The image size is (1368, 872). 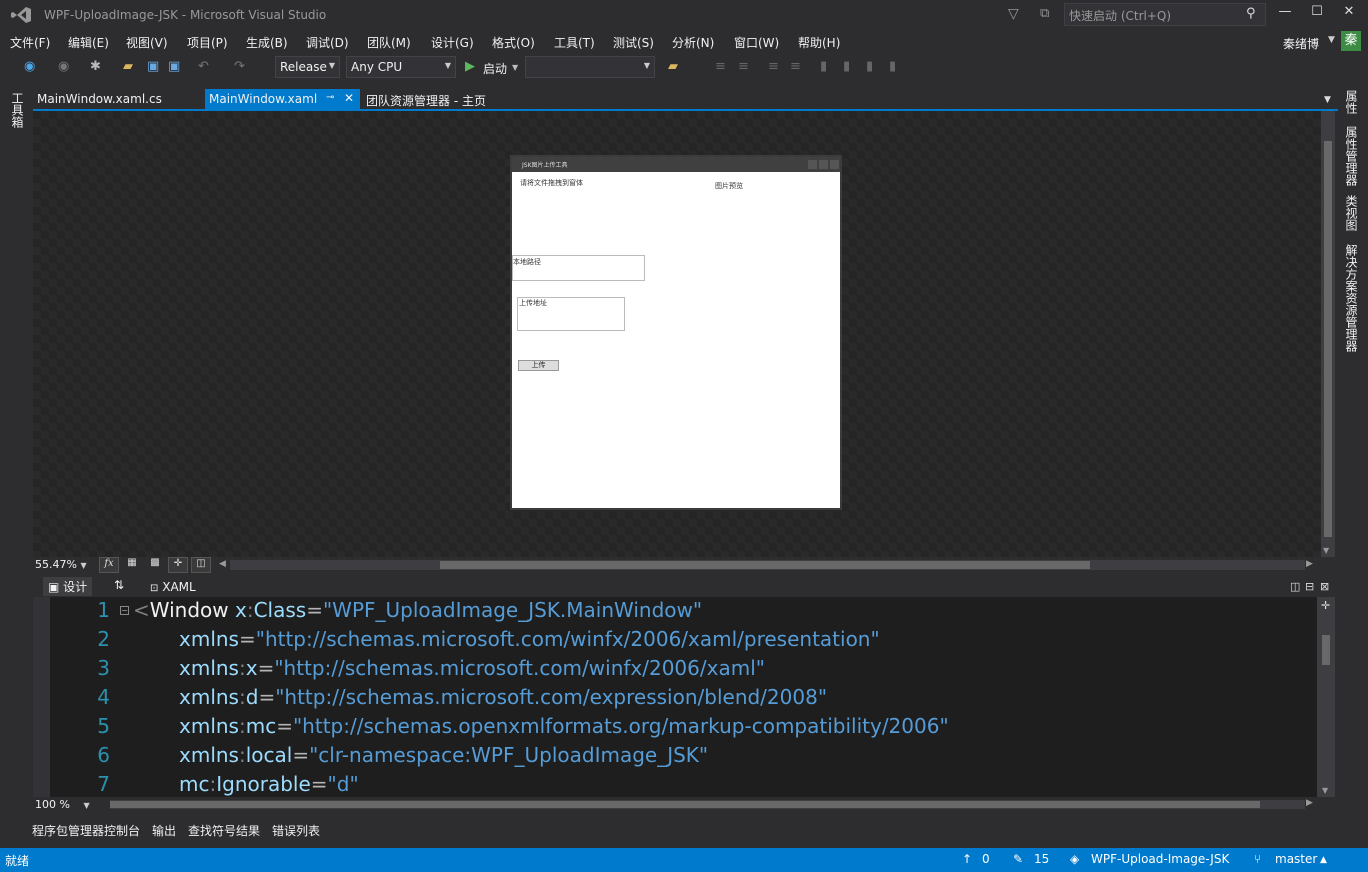 I want to click on unpushed-commits-count: 0, so click(x=986, y=859).